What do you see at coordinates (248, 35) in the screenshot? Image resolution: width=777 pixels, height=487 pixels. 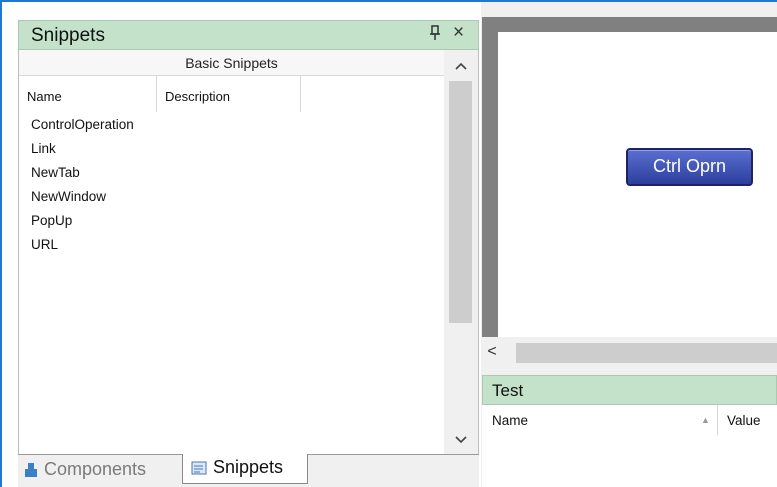 I see `snippets-title-bar: Snippets ×` at bounding box center [248, 35].